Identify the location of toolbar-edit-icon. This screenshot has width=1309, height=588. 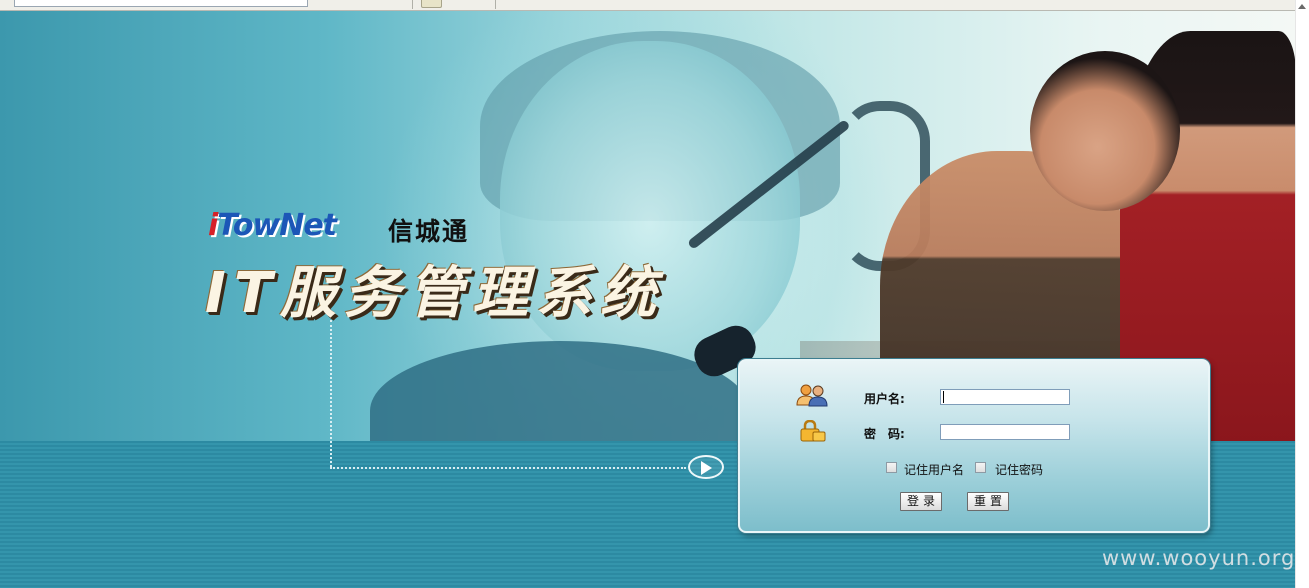
(431, 4).